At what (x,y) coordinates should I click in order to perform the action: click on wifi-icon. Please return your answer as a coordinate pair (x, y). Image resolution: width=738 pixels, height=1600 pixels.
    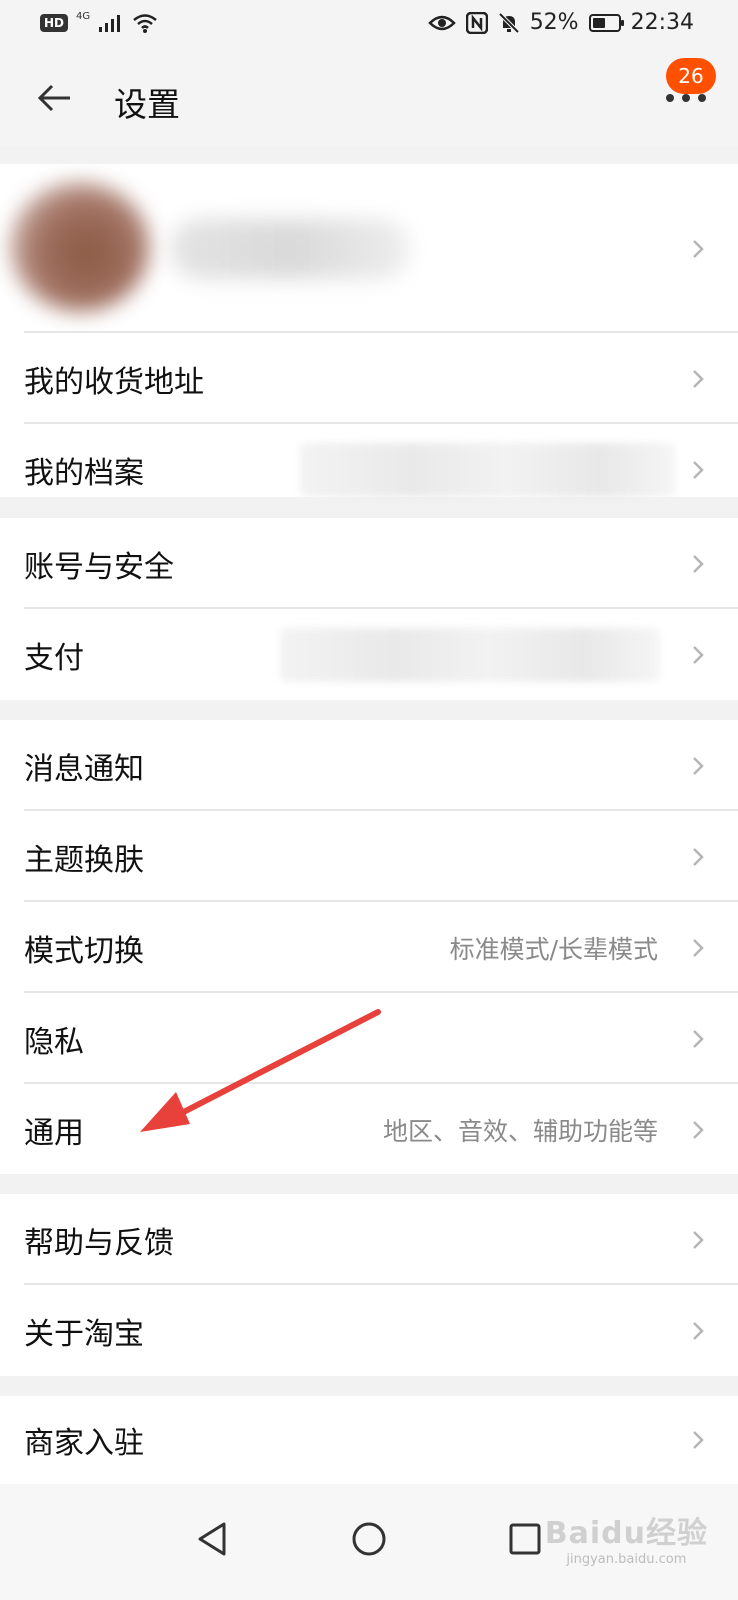
    Looking at the image, I should click on (145, 23).